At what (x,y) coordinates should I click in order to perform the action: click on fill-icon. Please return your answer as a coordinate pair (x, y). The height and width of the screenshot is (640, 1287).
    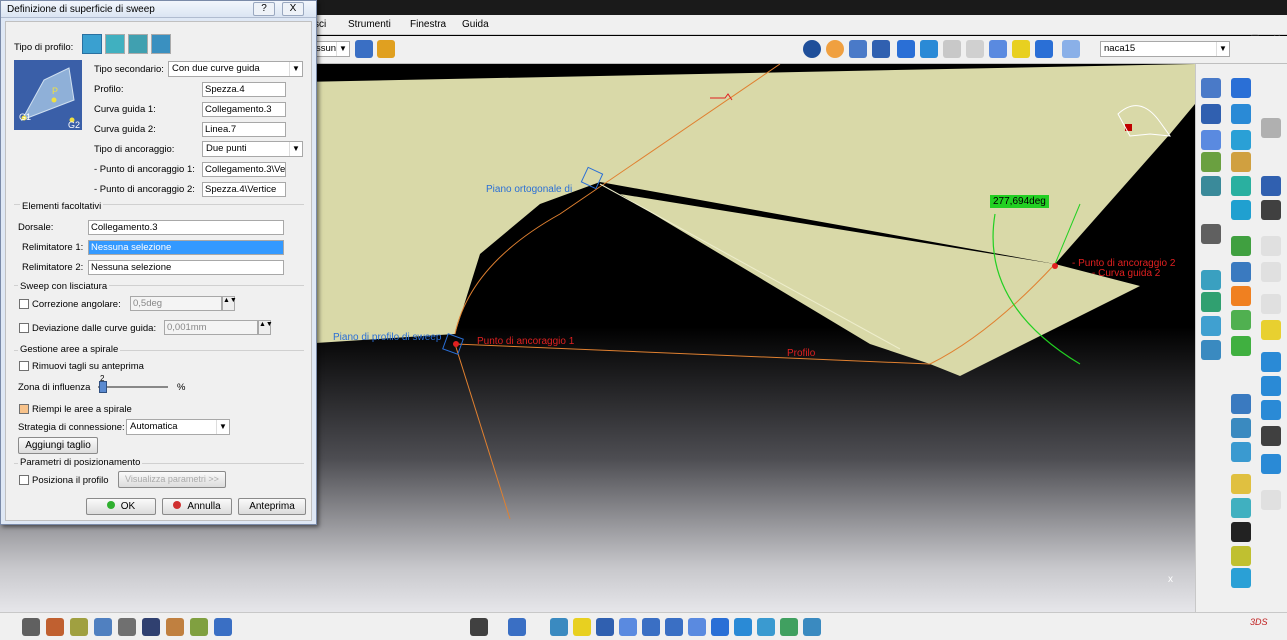
    Looking at the image, I should click on (1211, 326).